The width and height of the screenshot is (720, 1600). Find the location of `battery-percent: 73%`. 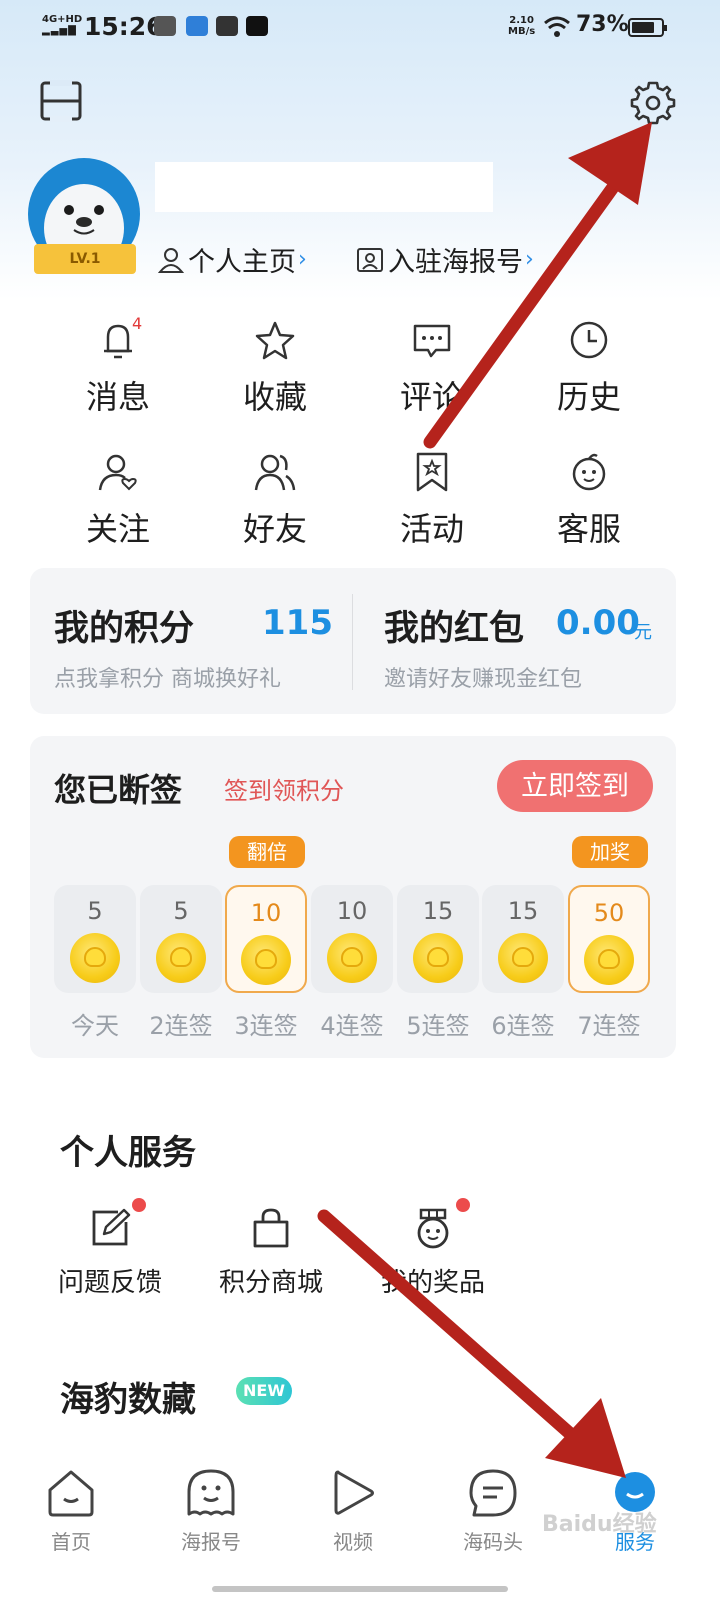

battery-percent: 73% is located at coordinates (602, 24).